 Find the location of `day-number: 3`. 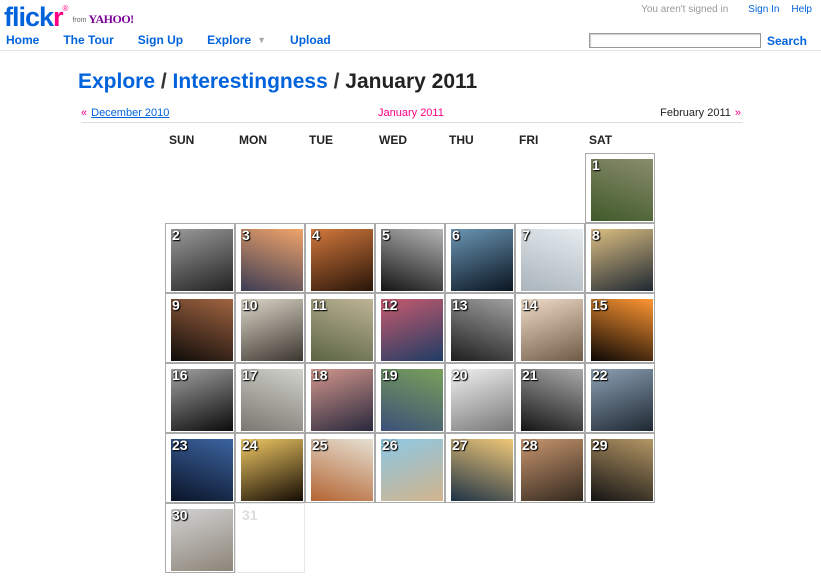

day-number: 3 is located at coordinates (246, 235).